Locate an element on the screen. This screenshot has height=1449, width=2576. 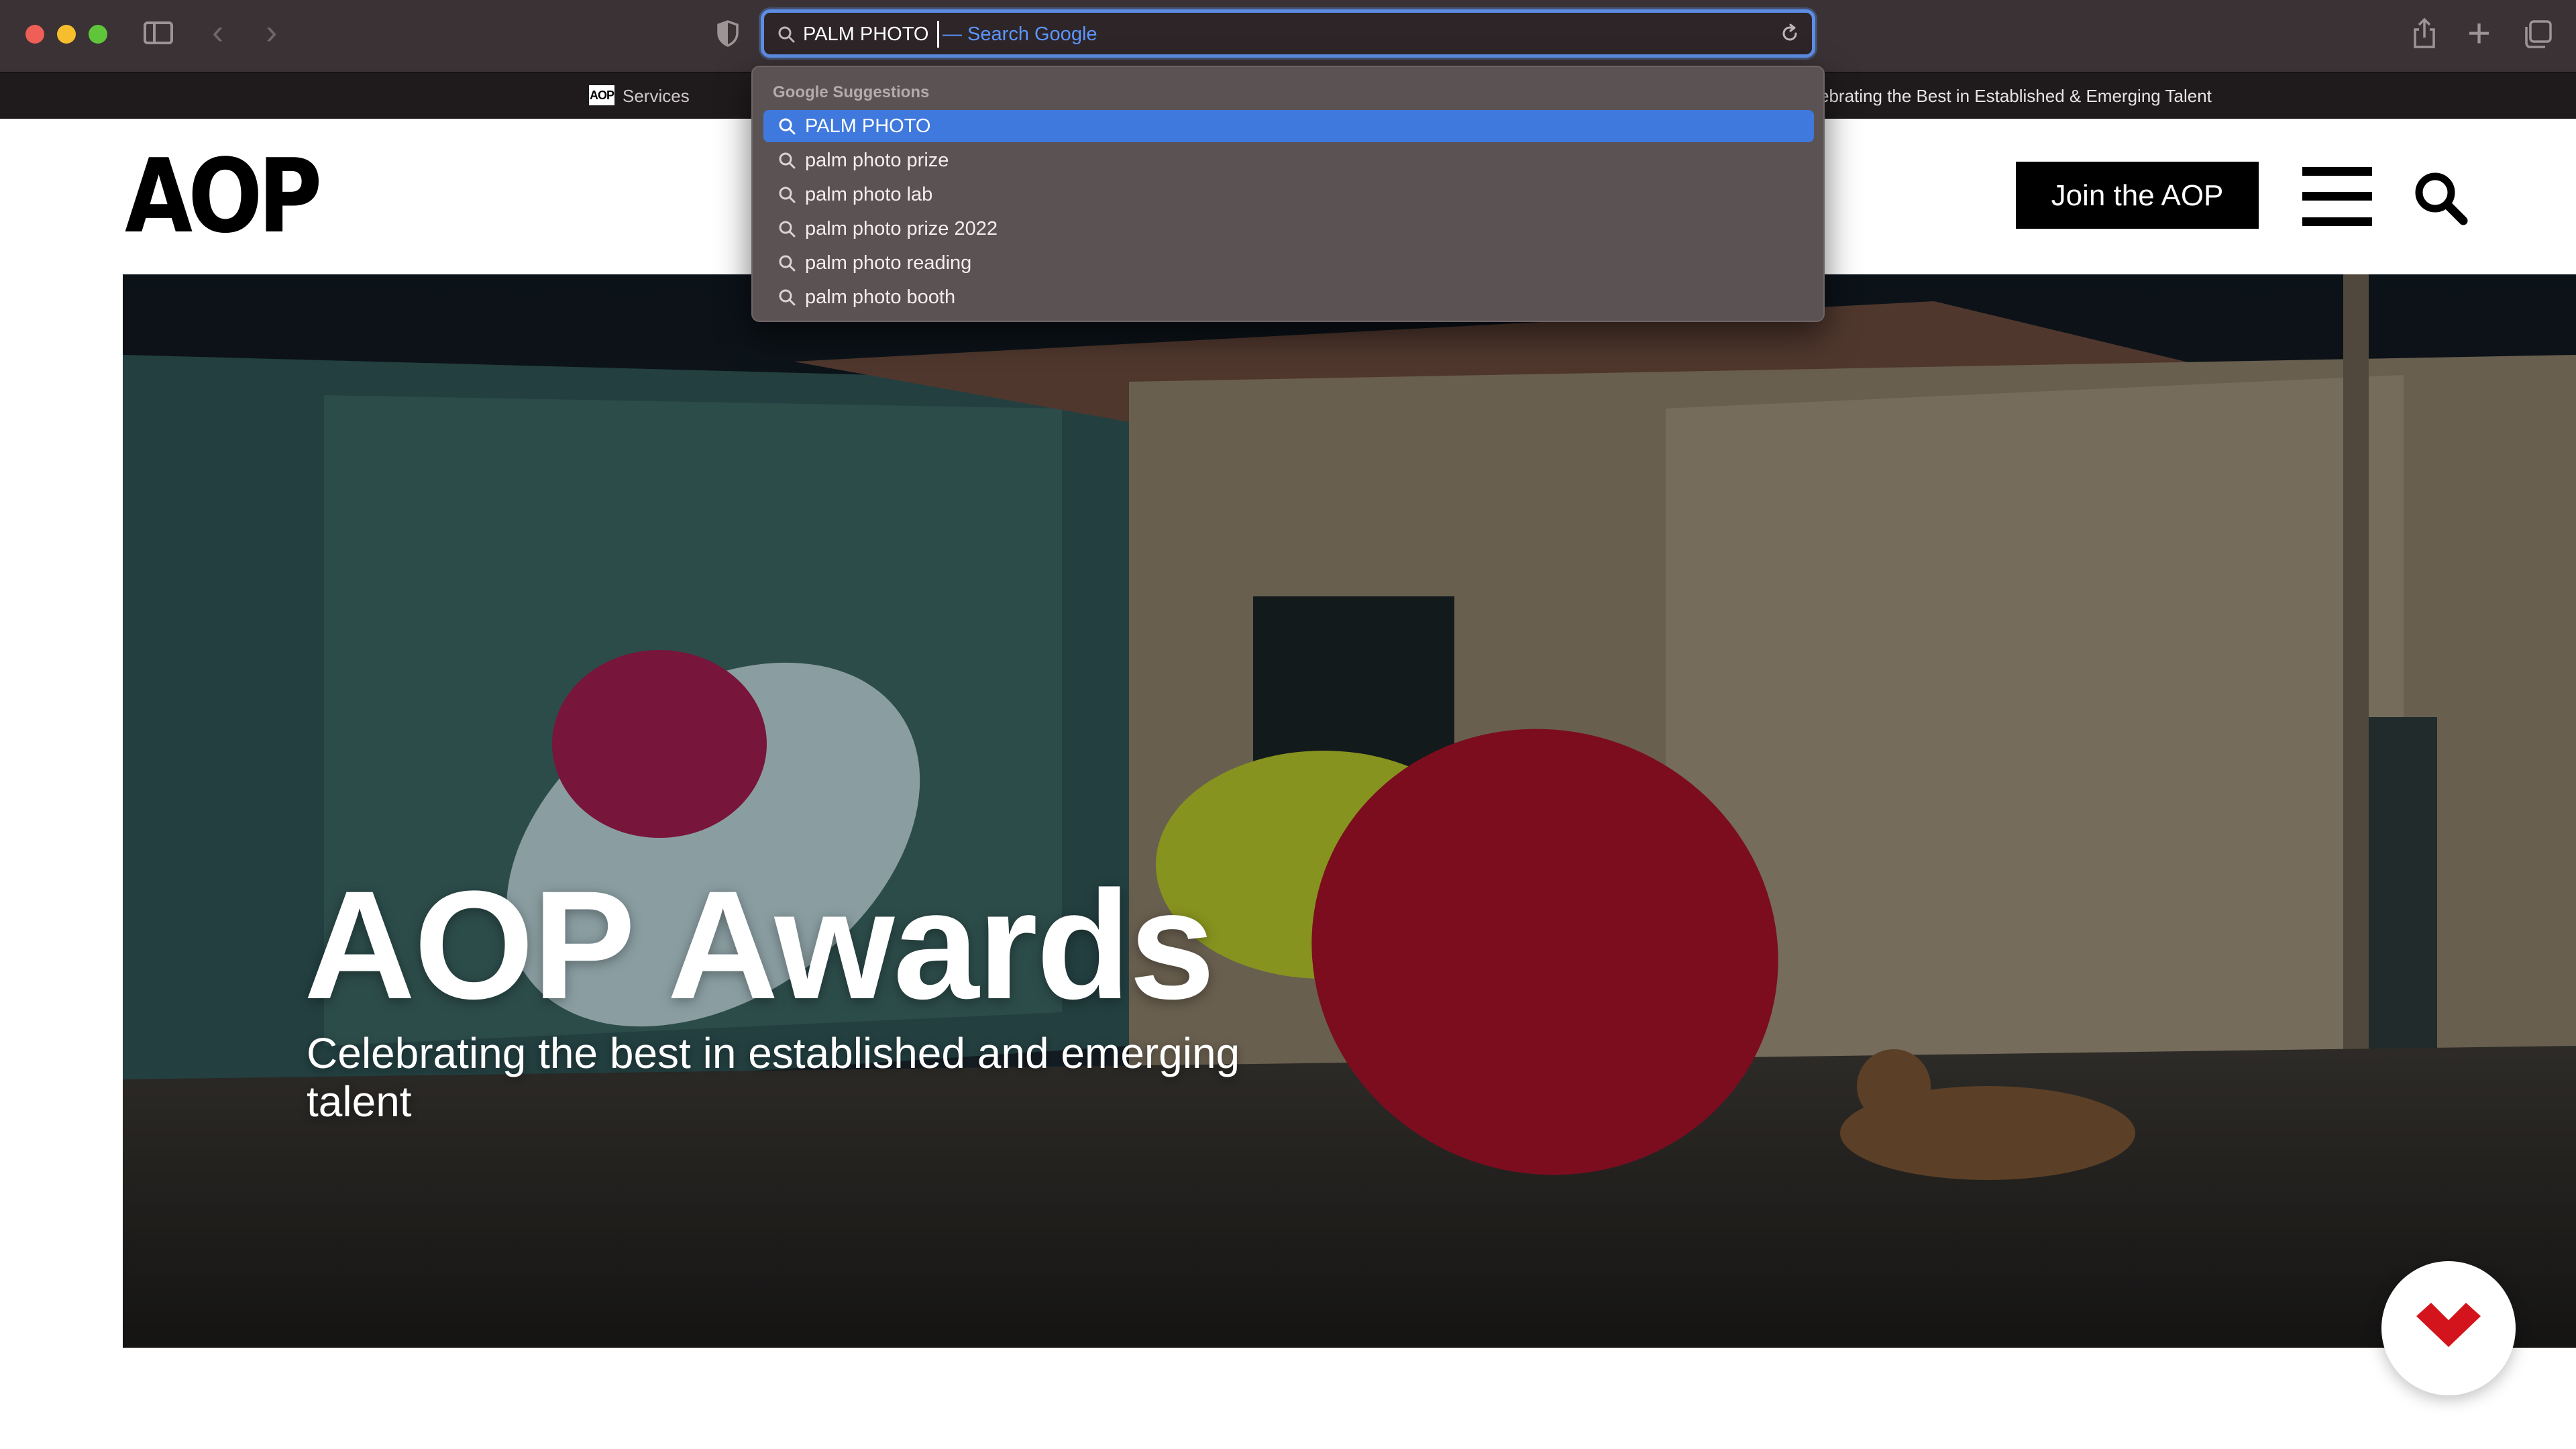
suggestion-item: PALM PHOTO is located at coordinates (1288, 126).